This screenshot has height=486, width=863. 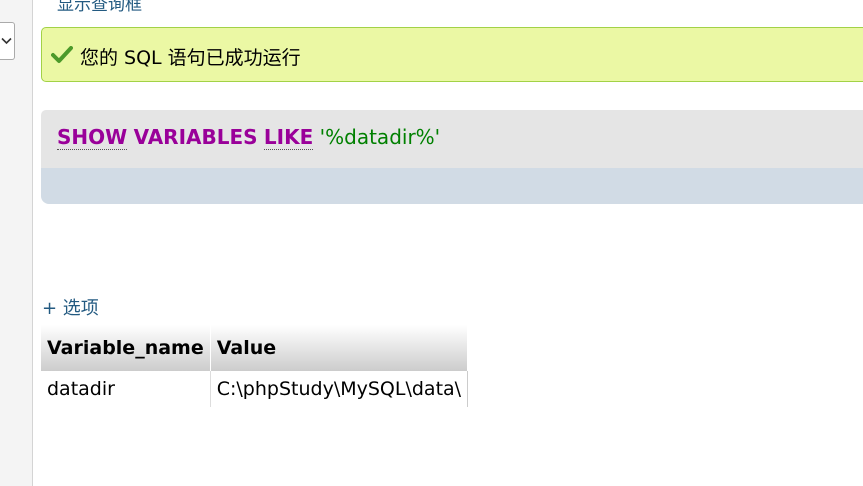 I want to click on success-message: 您的 SQL 语句已成功运行, so click(x=190, y=58).